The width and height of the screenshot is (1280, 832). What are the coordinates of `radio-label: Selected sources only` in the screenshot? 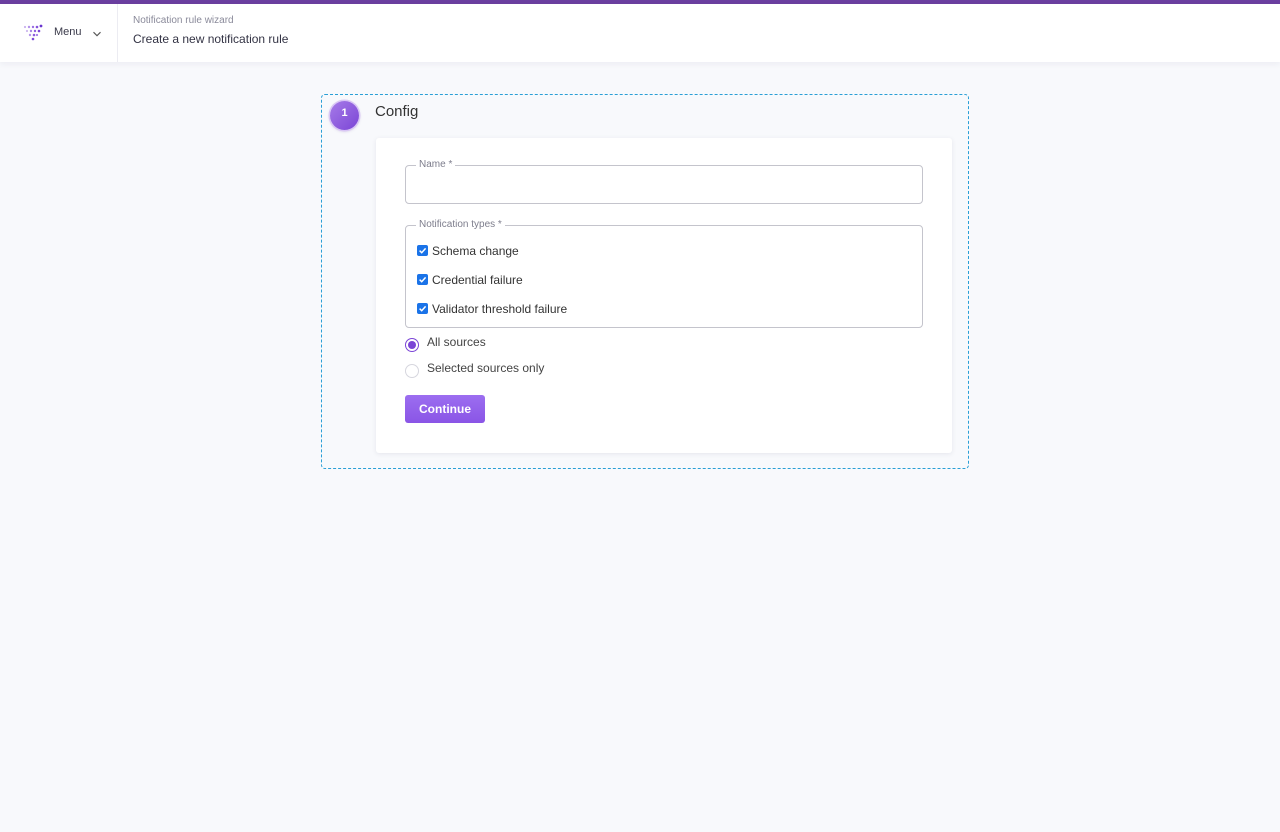 It's located at (486, 368).